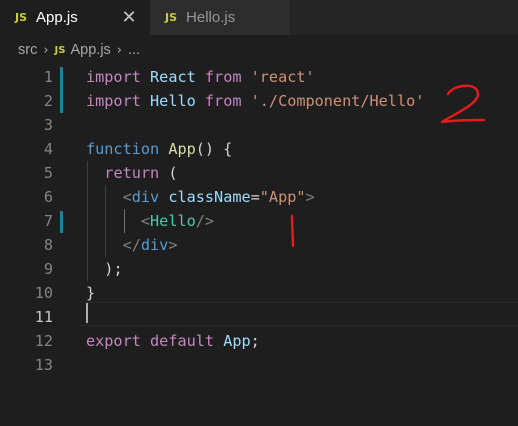  Describe the element at coordinates (27, 50) in the screenshot. I see `breadcrumb-folder: src` at that location.